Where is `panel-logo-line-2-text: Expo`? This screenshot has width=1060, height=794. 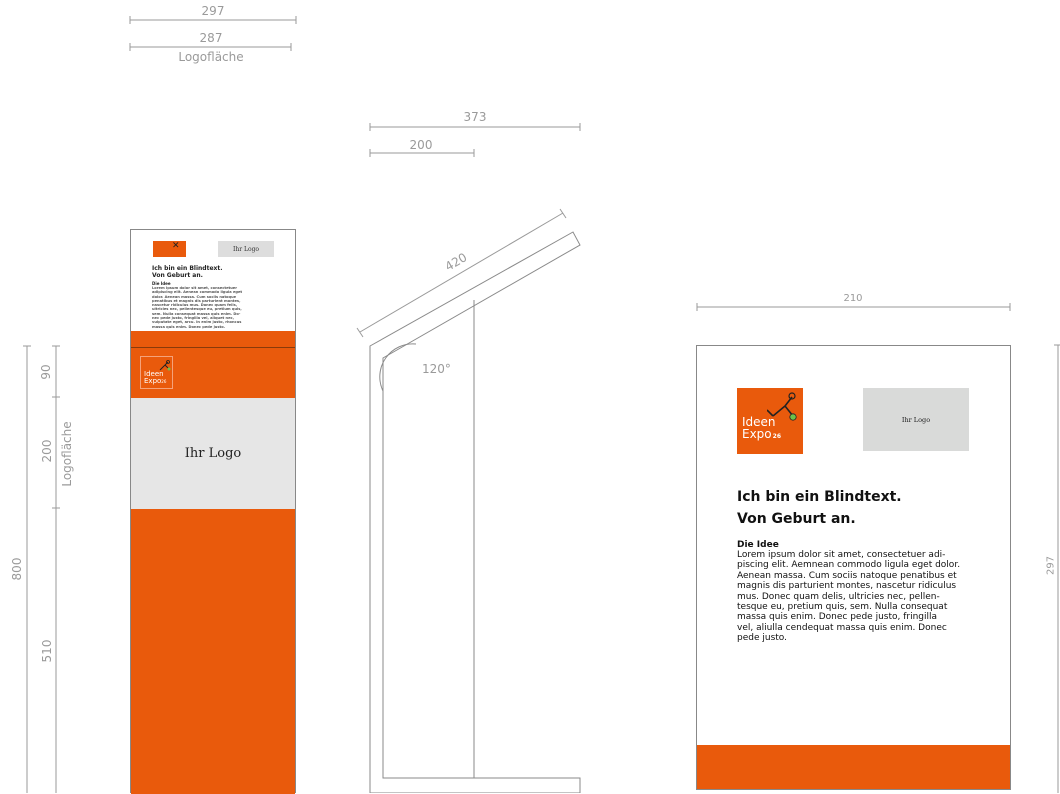
panel-logo-line-2-text: Expo is located at coordinates (757, 434).